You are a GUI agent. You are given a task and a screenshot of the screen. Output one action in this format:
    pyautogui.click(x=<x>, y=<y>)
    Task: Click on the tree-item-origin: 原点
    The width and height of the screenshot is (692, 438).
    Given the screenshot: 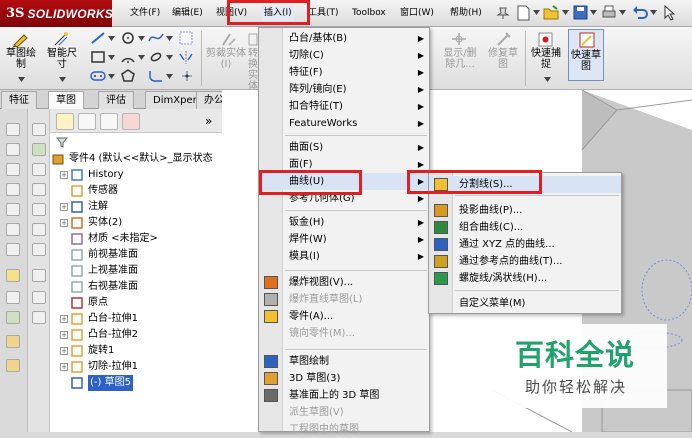 What is the action you would take?
    pyautogui.click(x=137, y=303)
    